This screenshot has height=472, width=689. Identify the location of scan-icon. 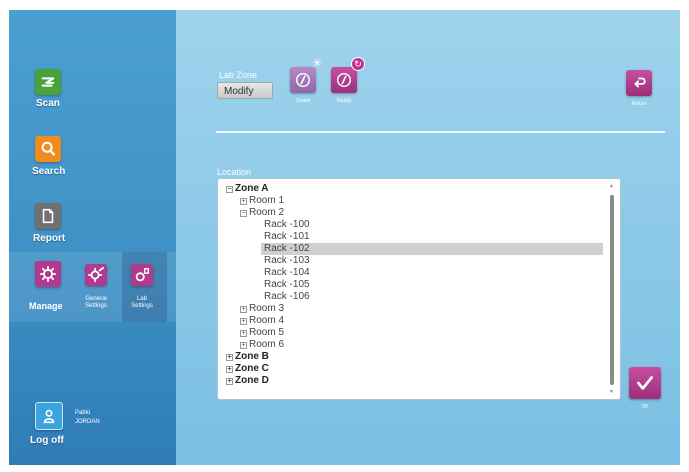
(48, 82).